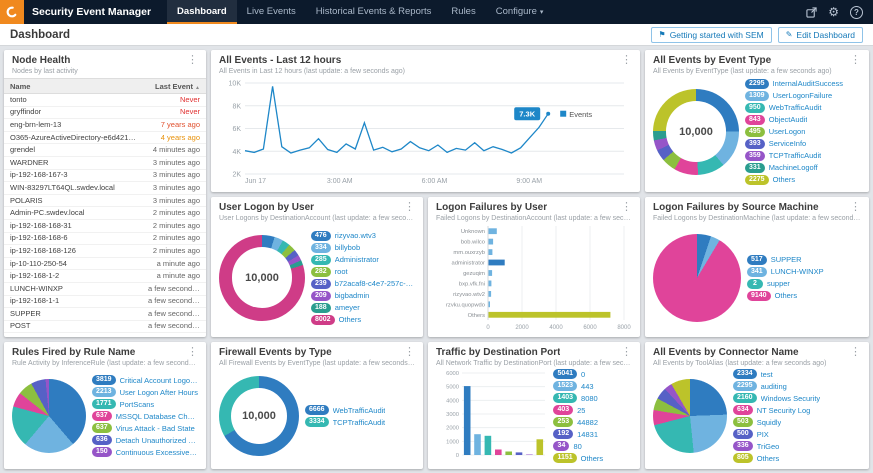 The image size is (873, 473). I want to click on legend-item: 1151 Others, so click(592, 458).